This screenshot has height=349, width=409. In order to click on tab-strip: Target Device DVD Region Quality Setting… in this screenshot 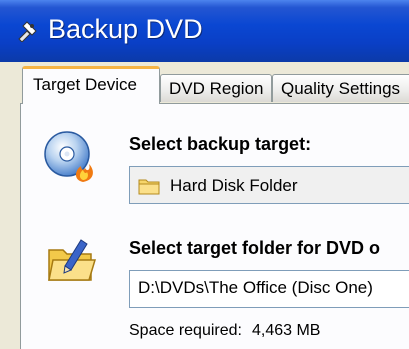, I will do `click(204, 83)`.